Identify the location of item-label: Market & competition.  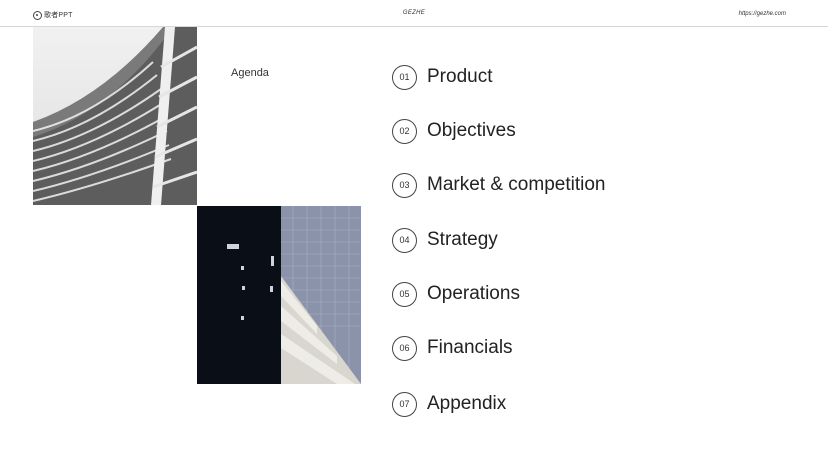
(516, 184).